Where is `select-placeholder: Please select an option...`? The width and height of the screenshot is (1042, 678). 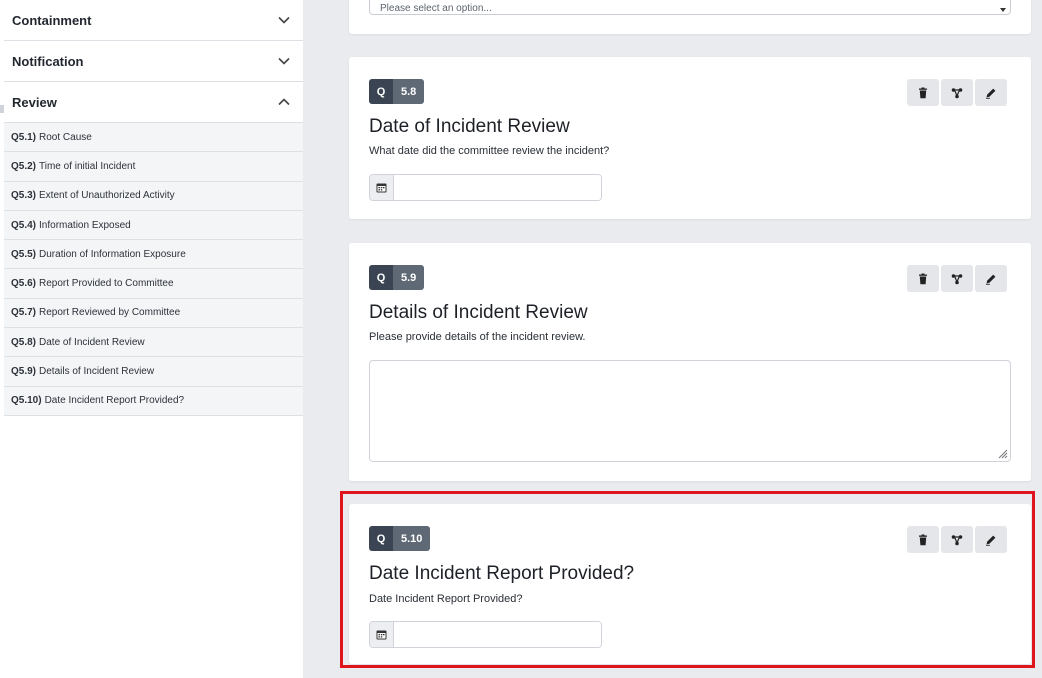 select-placeholder: Please select an option... is located at coordinates (436, 8).